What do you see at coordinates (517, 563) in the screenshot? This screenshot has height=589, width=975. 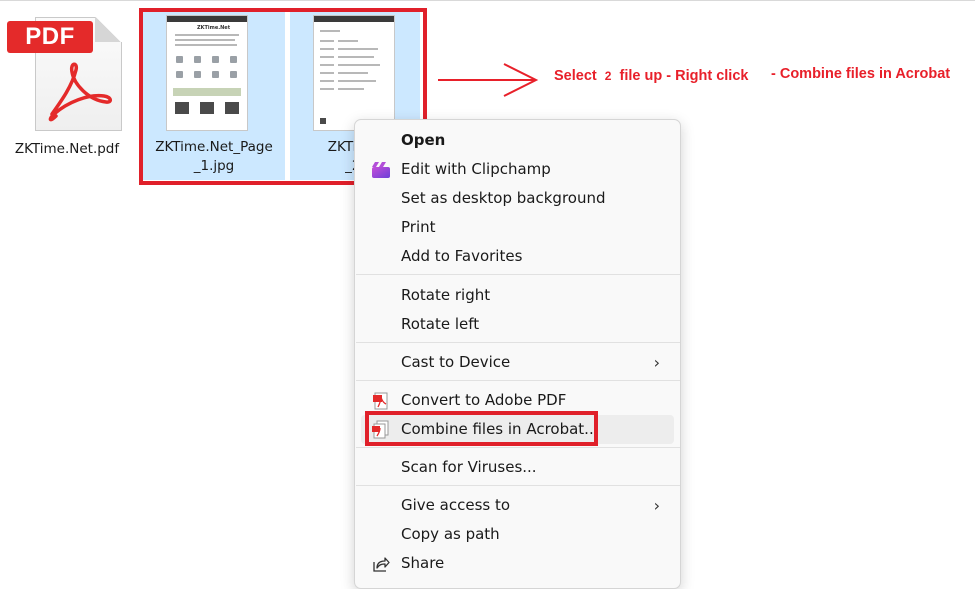 I see `menu-item-share: Share` at bounding box center [517, 563].